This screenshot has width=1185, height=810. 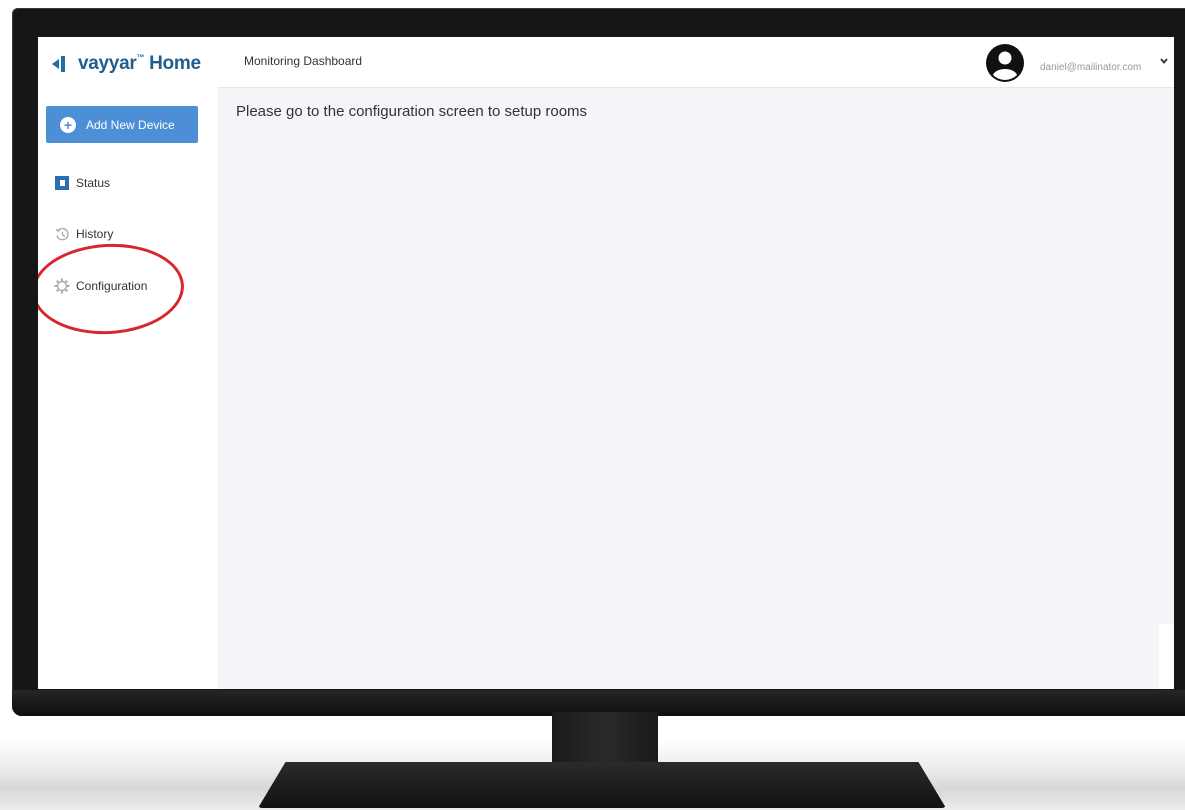 I want to click on add-new-device-label: Add New Device, so click(x=130, y=124).